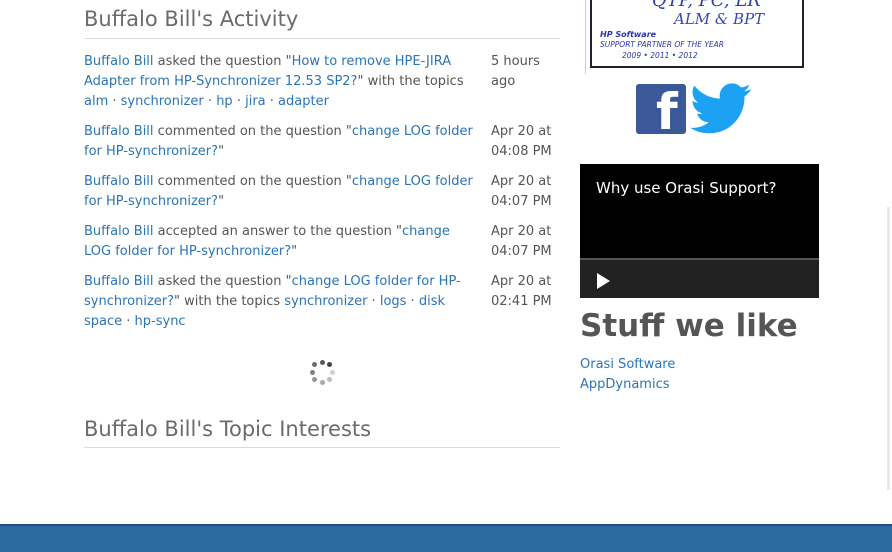 This screenshot has width=892, height=552. Describe the element at coordinates (721, 109) in the screenshot. I see `twitter-icon` at that location.